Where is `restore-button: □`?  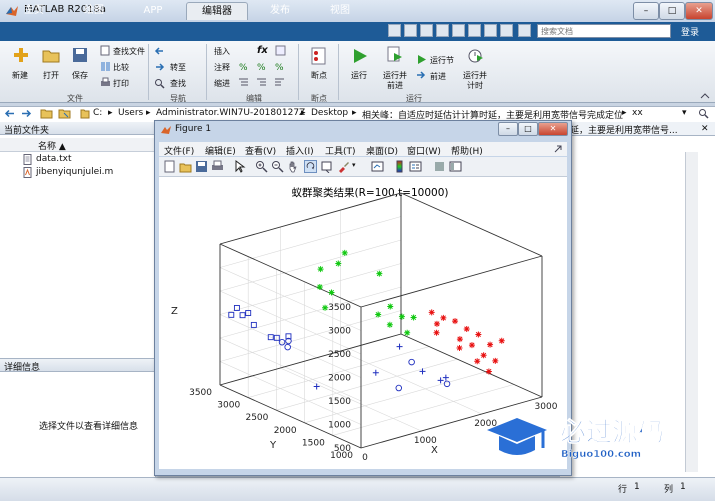 restore-button: □ is located at coordinates (672, 11).